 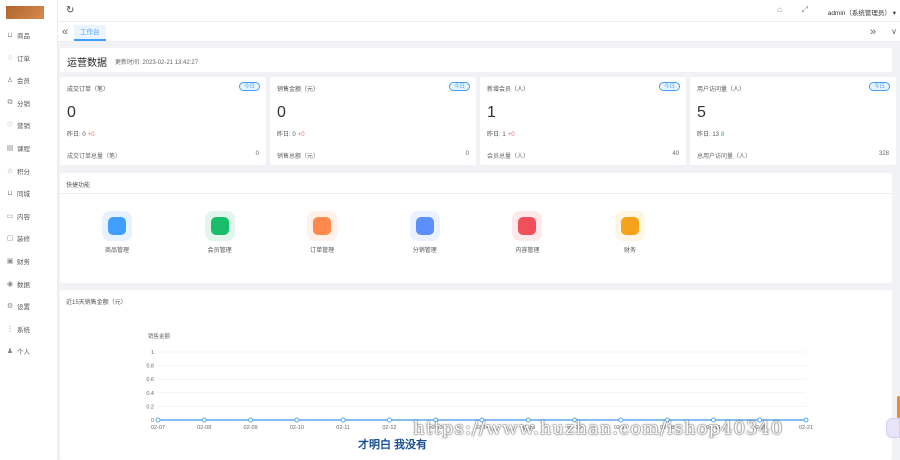 I want to click on y-tick-label: 0.8, so click(x=150, y=367).